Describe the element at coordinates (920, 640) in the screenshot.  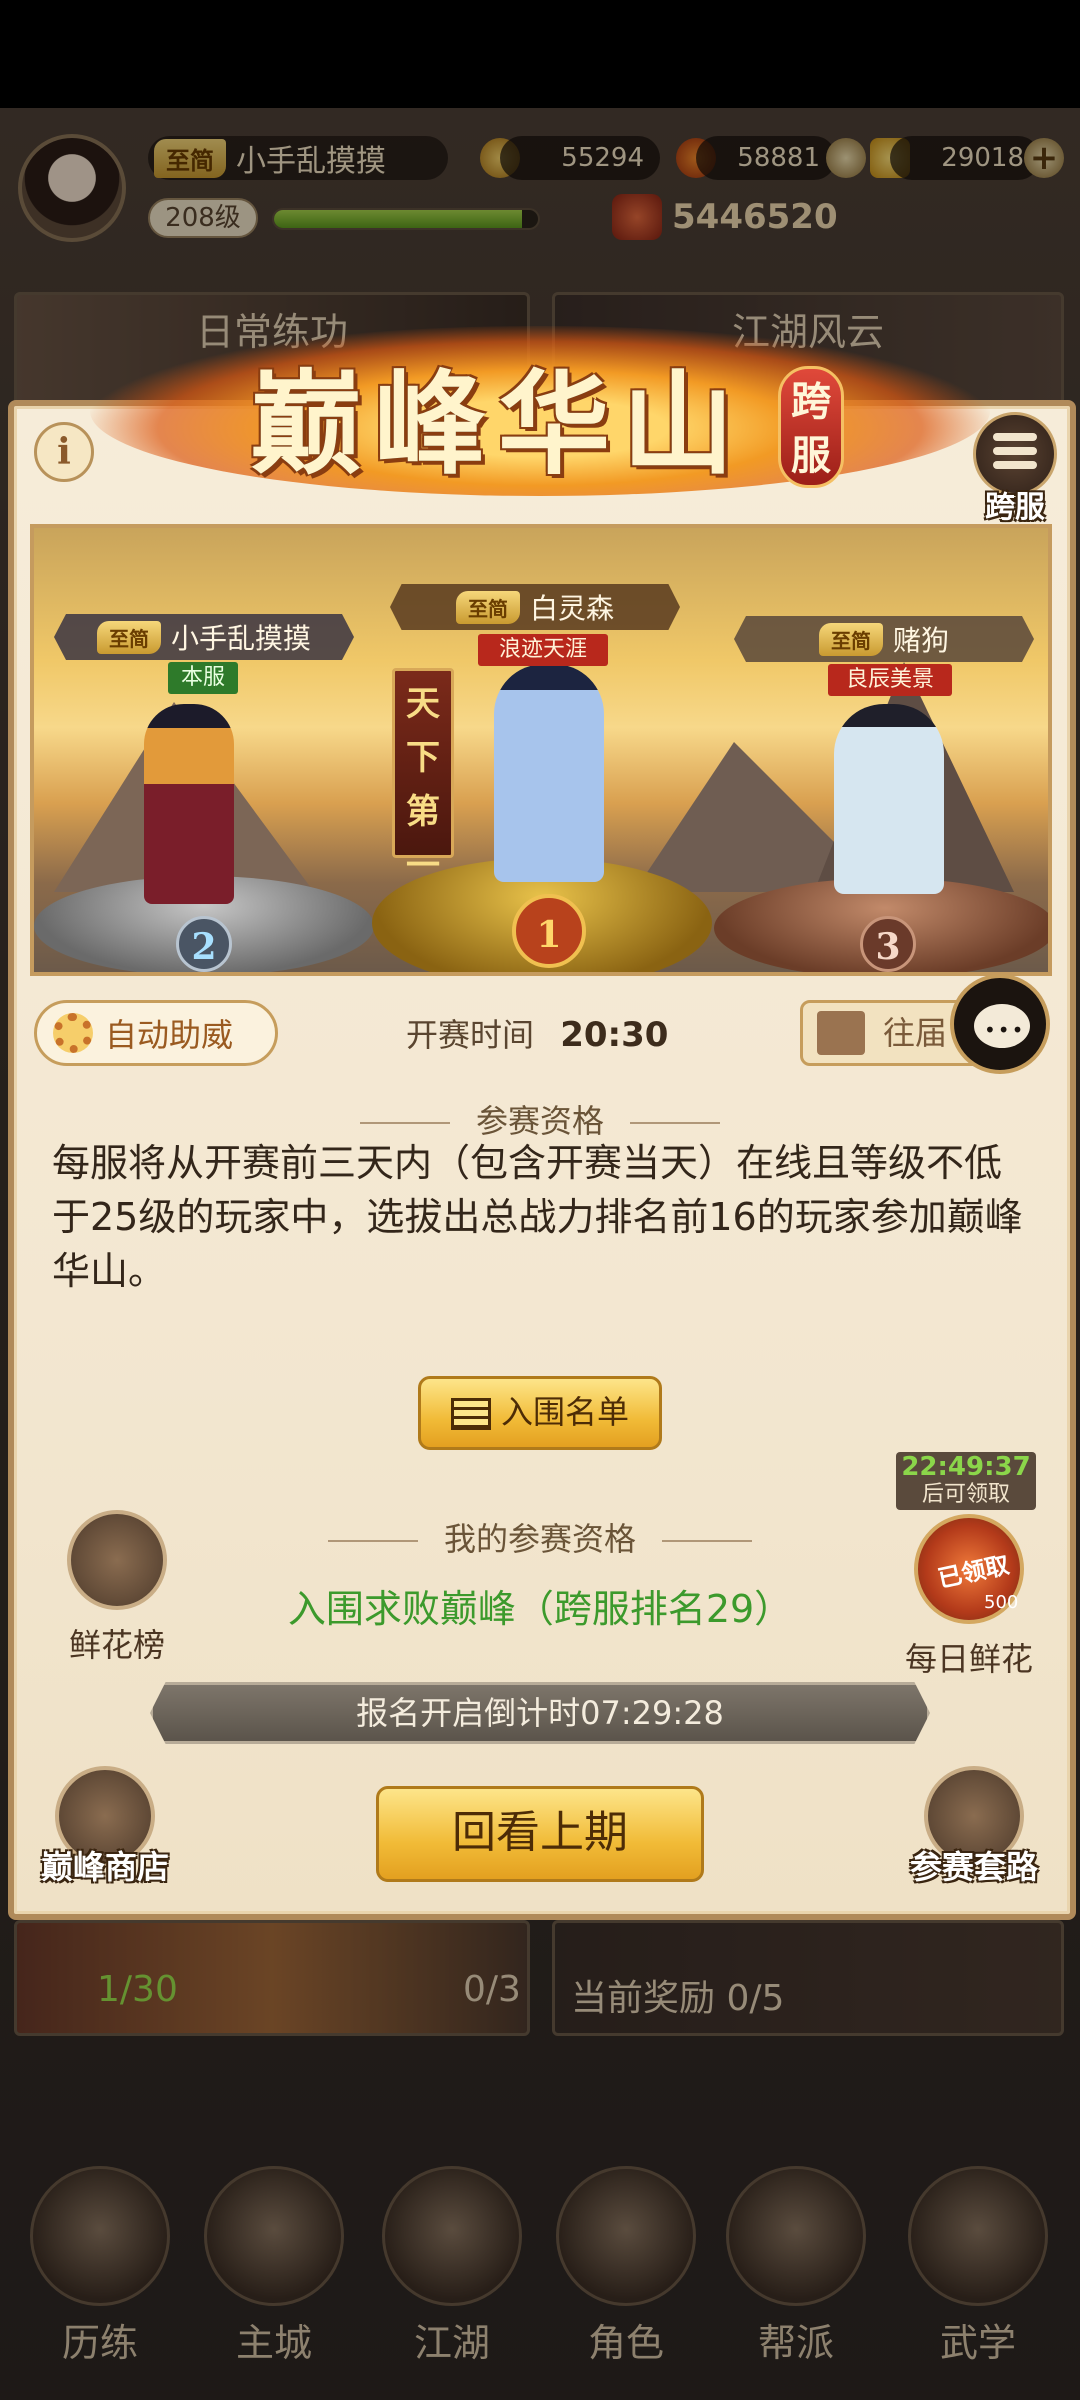
I see `rank3-name: 赌狗` at that location.